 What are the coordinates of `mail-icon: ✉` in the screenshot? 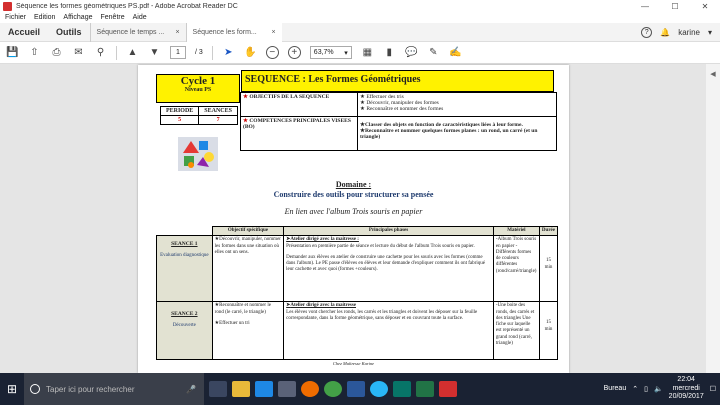 It's located at (78, 52).